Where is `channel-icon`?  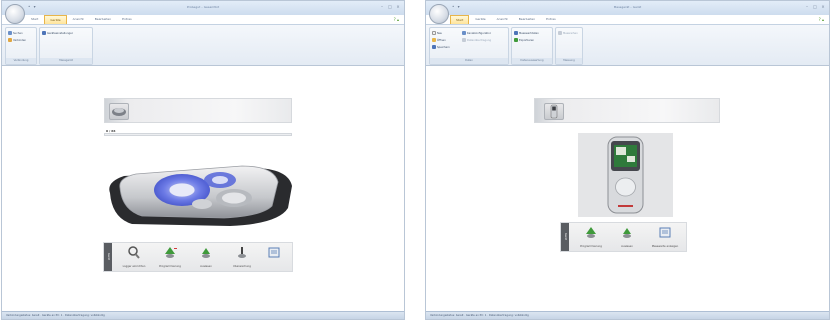 channel-icon is located at coordinates (464, 33).